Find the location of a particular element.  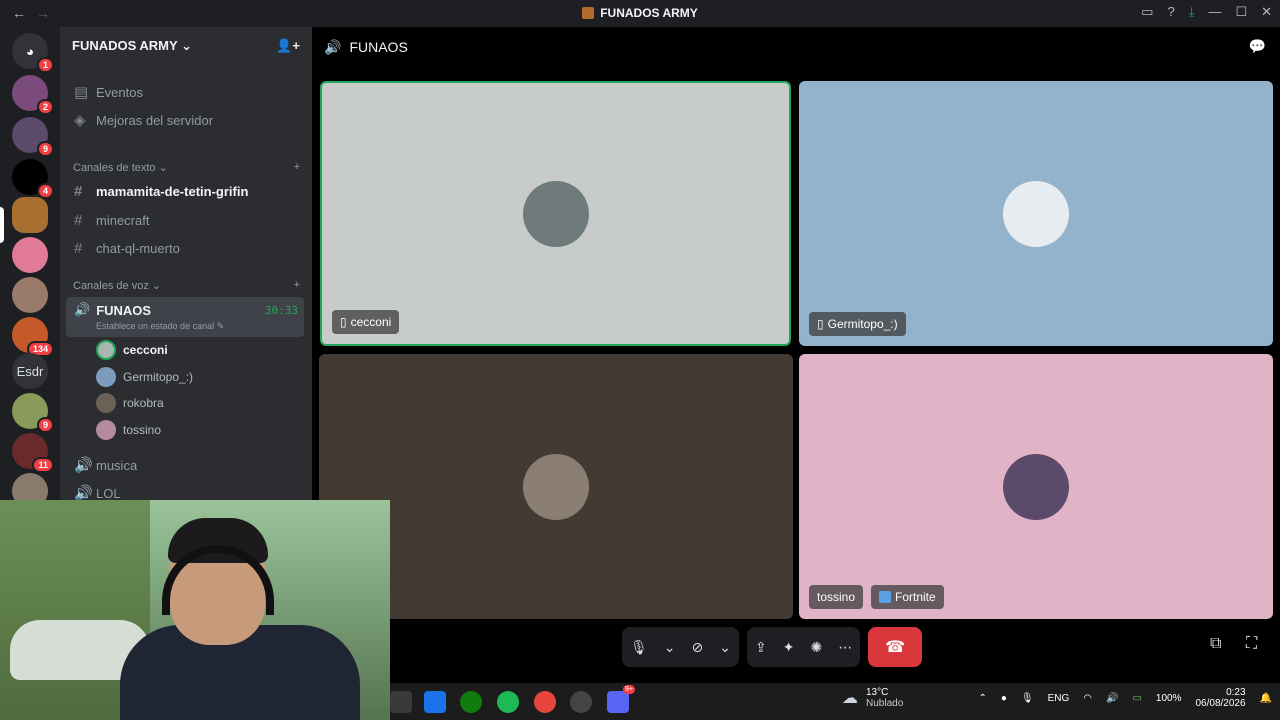

voice-channel-musica: 🔊 musica is located at coordinates (186, 465).